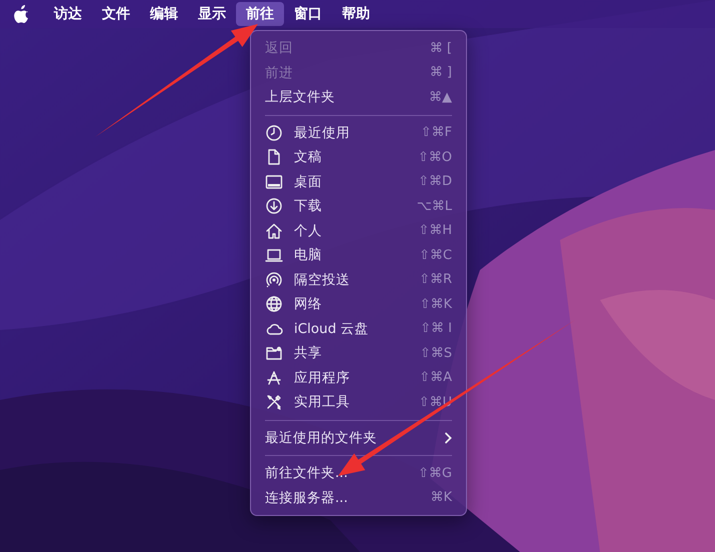 This screenshot has height=552, width=715. Describe the element at coordinates (300, 97) in the screenshot. I see `menu-item: 上层文件夹` at that location.